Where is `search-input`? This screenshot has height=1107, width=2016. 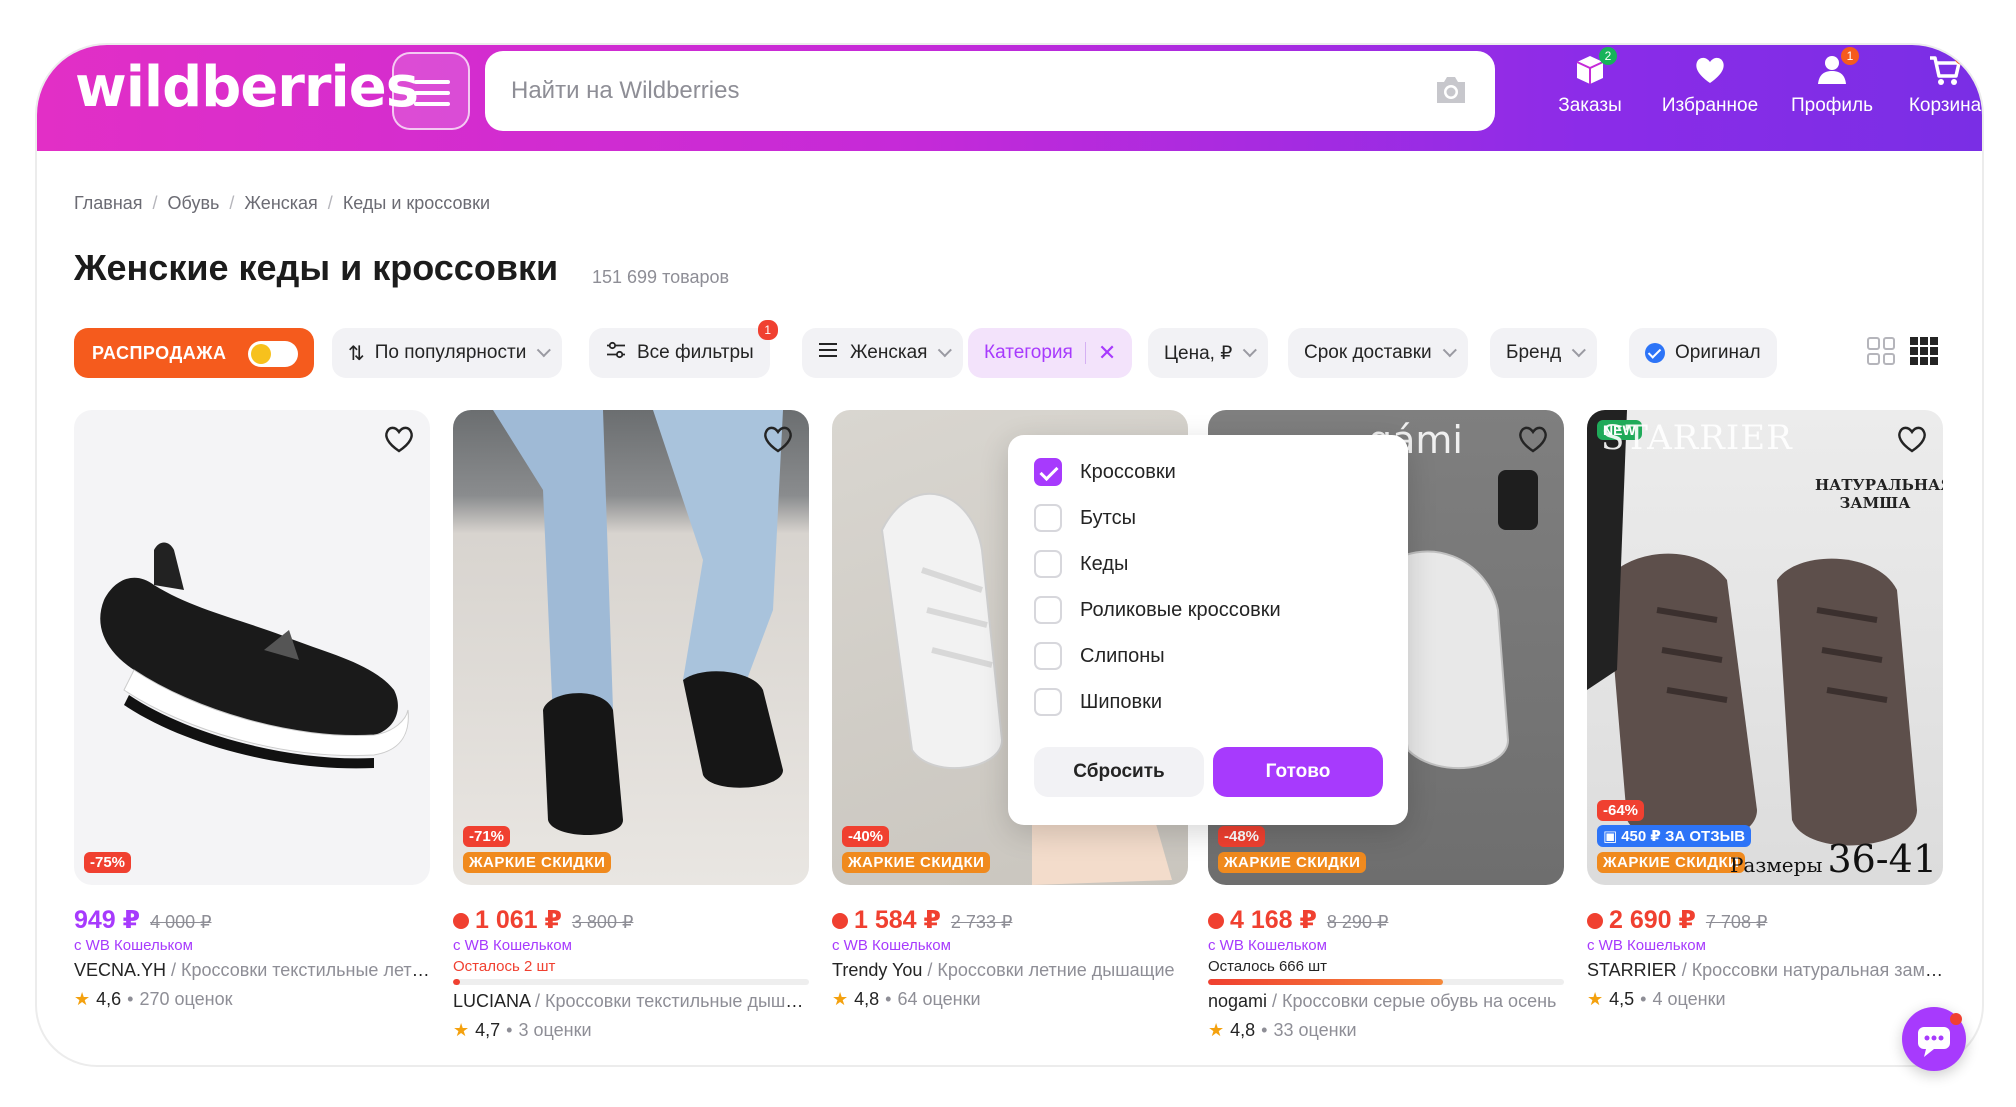 search-input is located at coordinates (951, 91).